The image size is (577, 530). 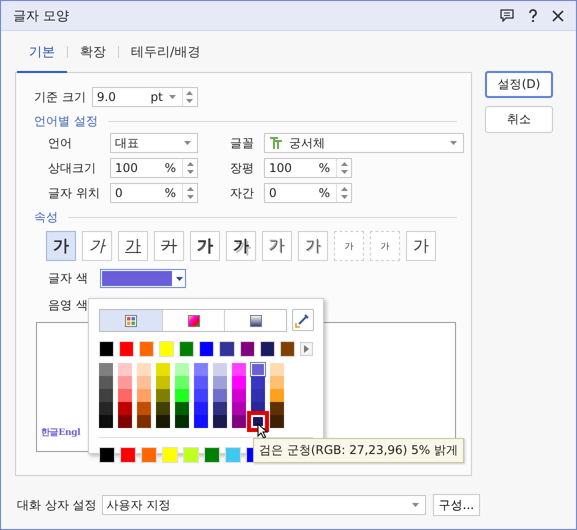 What do you see at coordinates (519, 84) in the screenshot?
I see `ok-button: 설정(D)` at bounding box center [519, 84].